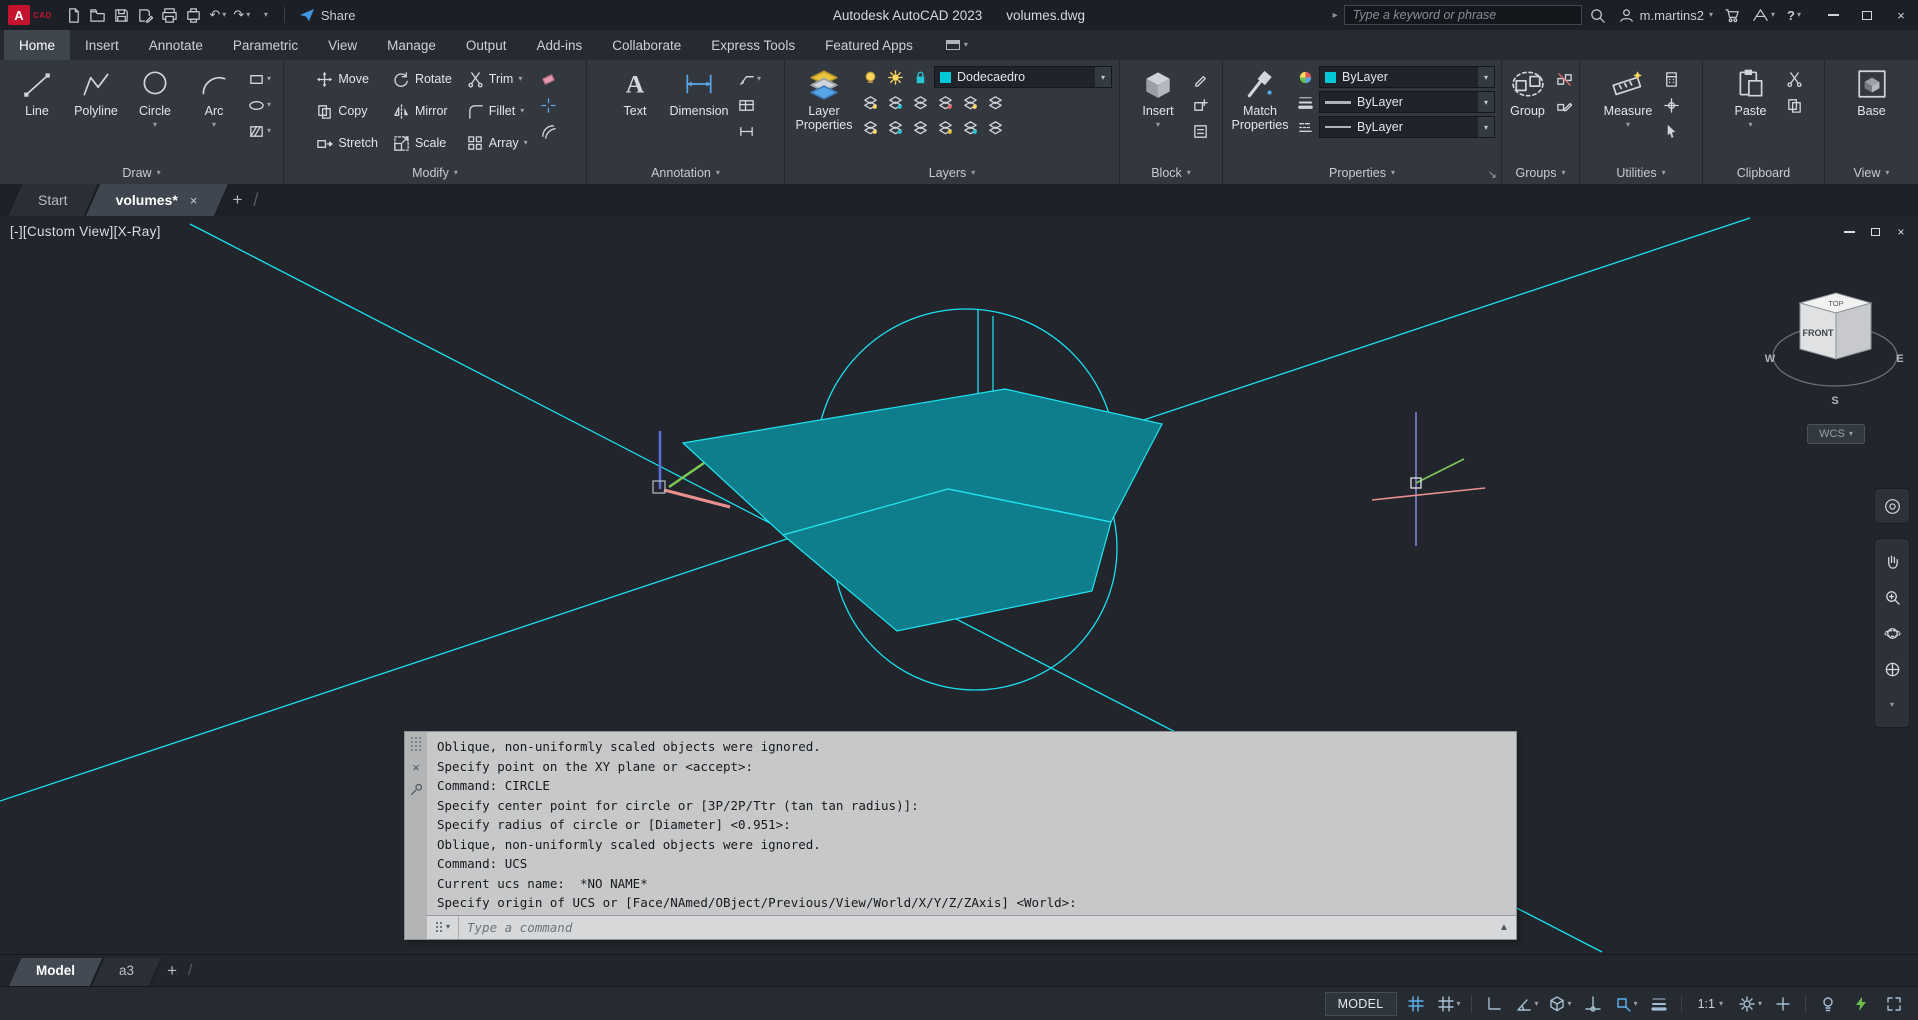 The height and width of the screenshot is (1020, 1918). I want to click on erase-button, so click(548, 79).